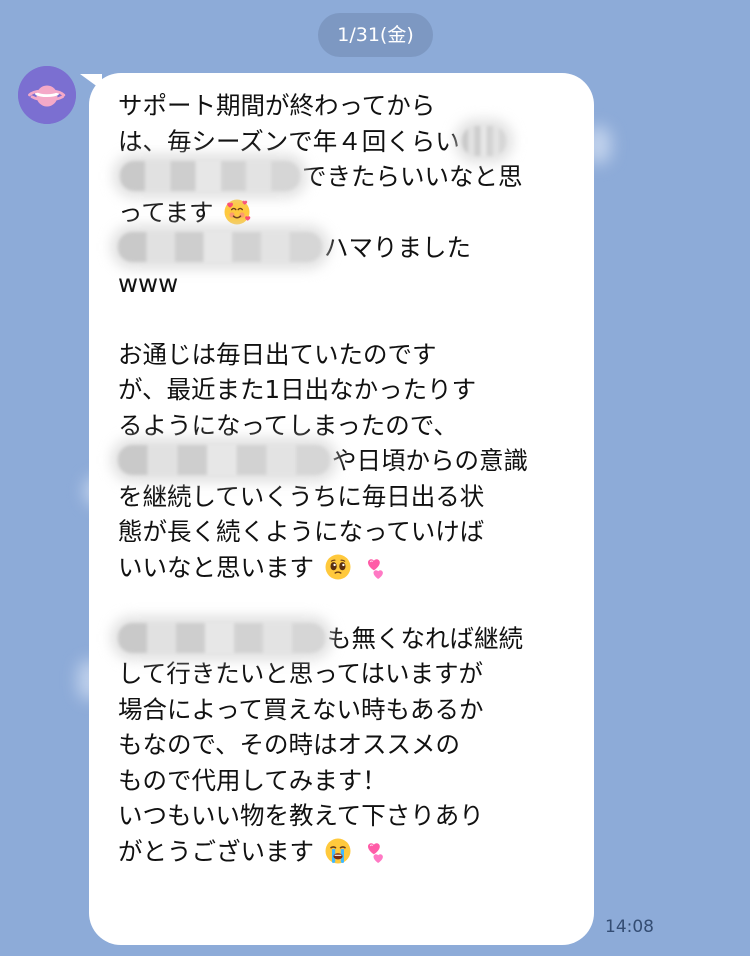  What do you see at coordinates (301, 709) in the screenshot?
I see `message-line: 場合によって買えない時もあるか` at bounding box center [301, 709].